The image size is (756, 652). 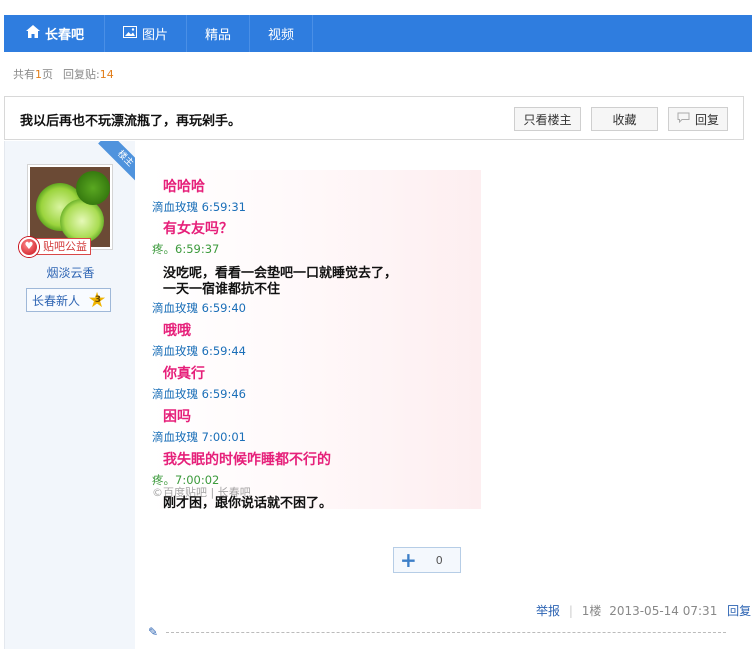 I want to click on favorite-label: 收藏, so click(x=624, y=119).